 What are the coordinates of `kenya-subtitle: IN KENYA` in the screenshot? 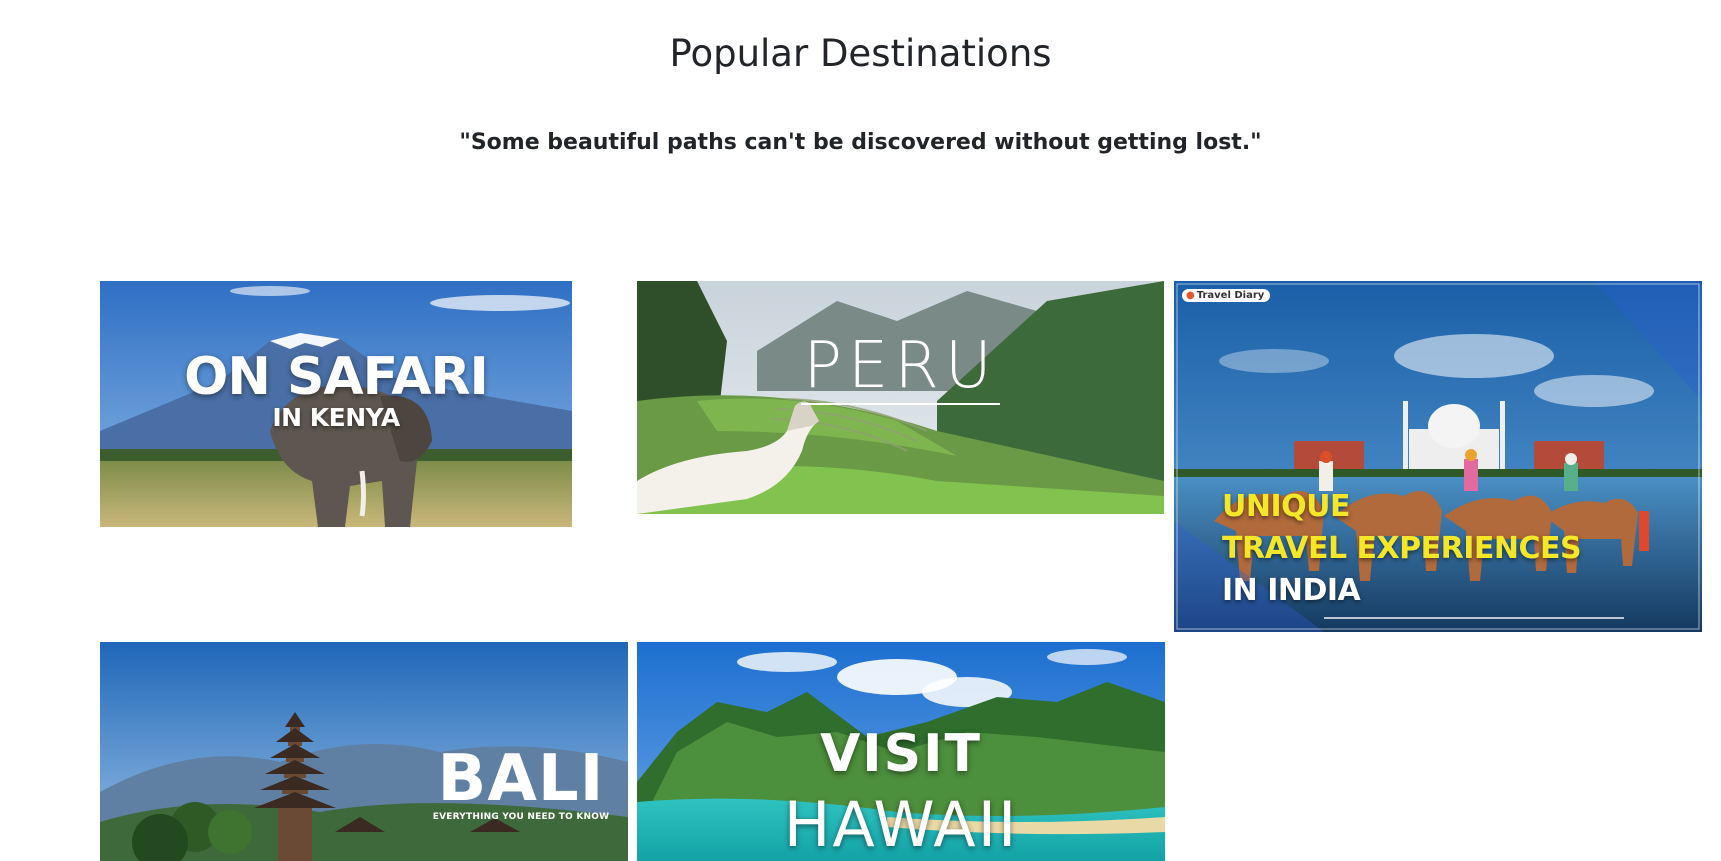 It's located at (336, 417).